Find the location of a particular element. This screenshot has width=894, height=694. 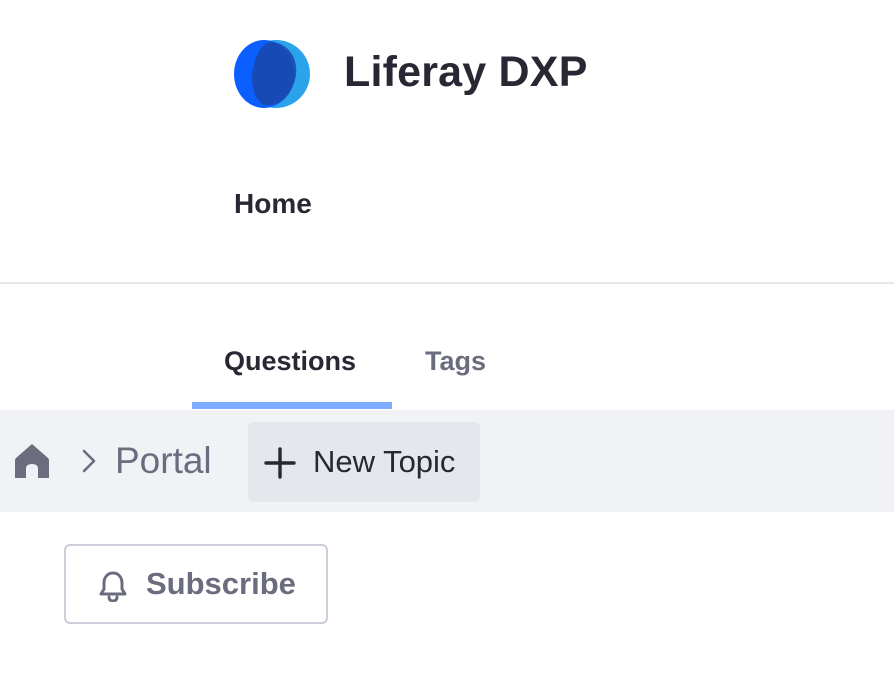

subscribe-button: Subscribe is located at coordinates (196, 584).